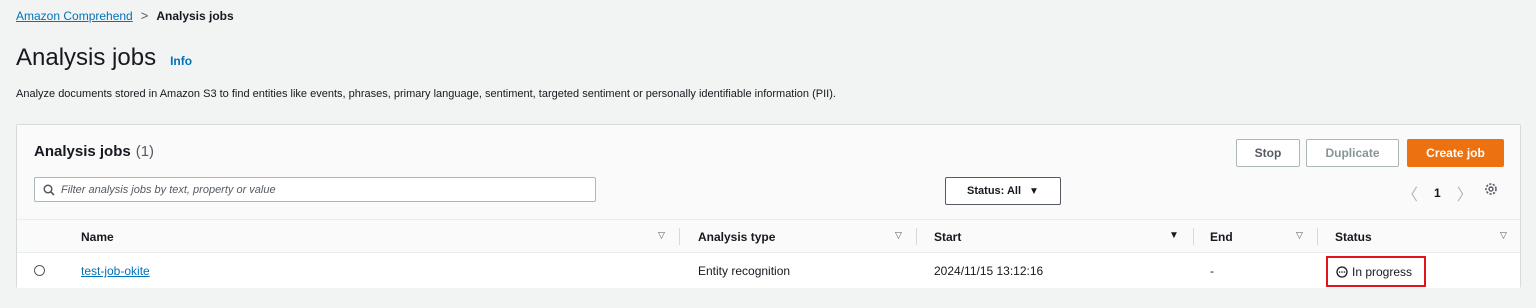 The width and height of the screenshot is (1536, 308). I want to click on panel-title-text: Analysis jobs, so click(82, 151).